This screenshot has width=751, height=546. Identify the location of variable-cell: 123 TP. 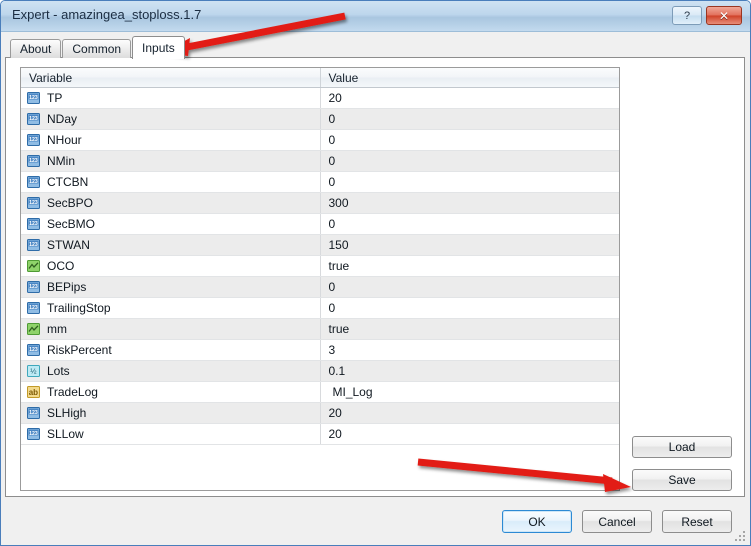
(171, 98).